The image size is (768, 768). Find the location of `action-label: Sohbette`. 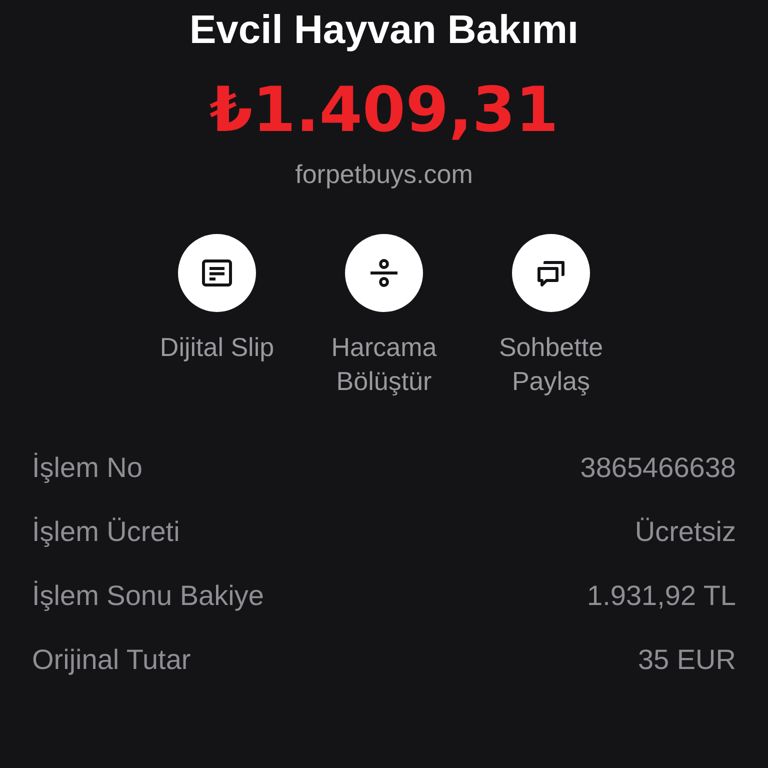

action-label: Sohbette is located at coordinates (551, 347).